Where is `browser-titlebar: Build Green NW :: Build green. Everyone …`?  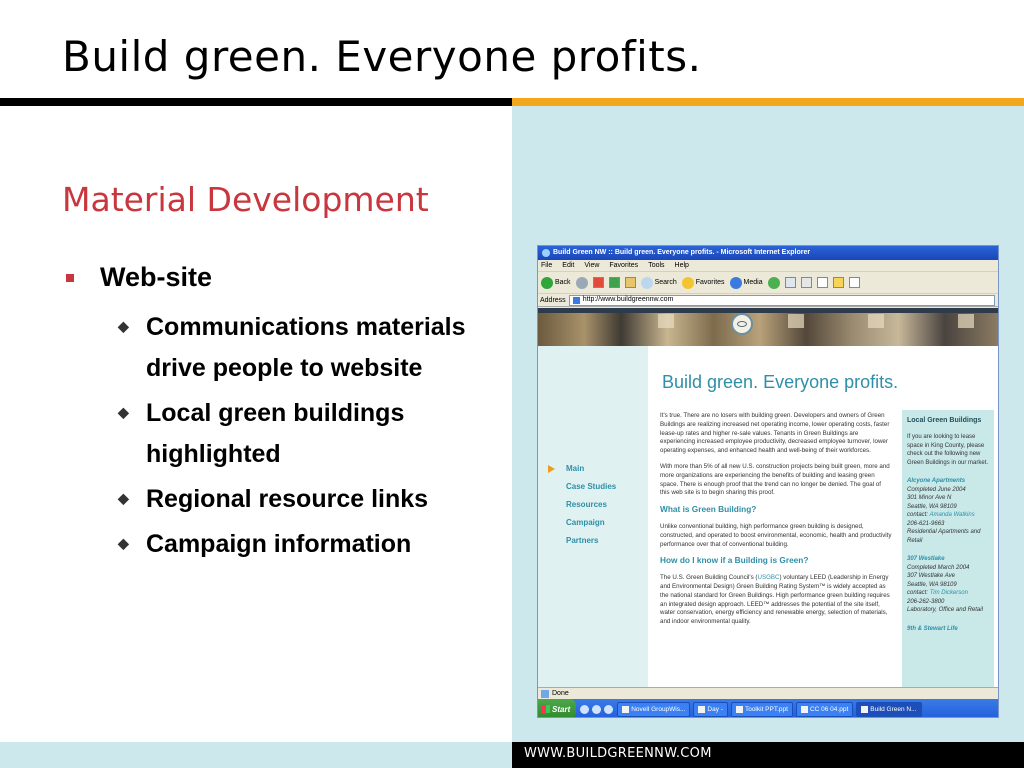
browser-titlebar: Build Green NW :: Build green. Everyone … is located at coordinates (768, 253).